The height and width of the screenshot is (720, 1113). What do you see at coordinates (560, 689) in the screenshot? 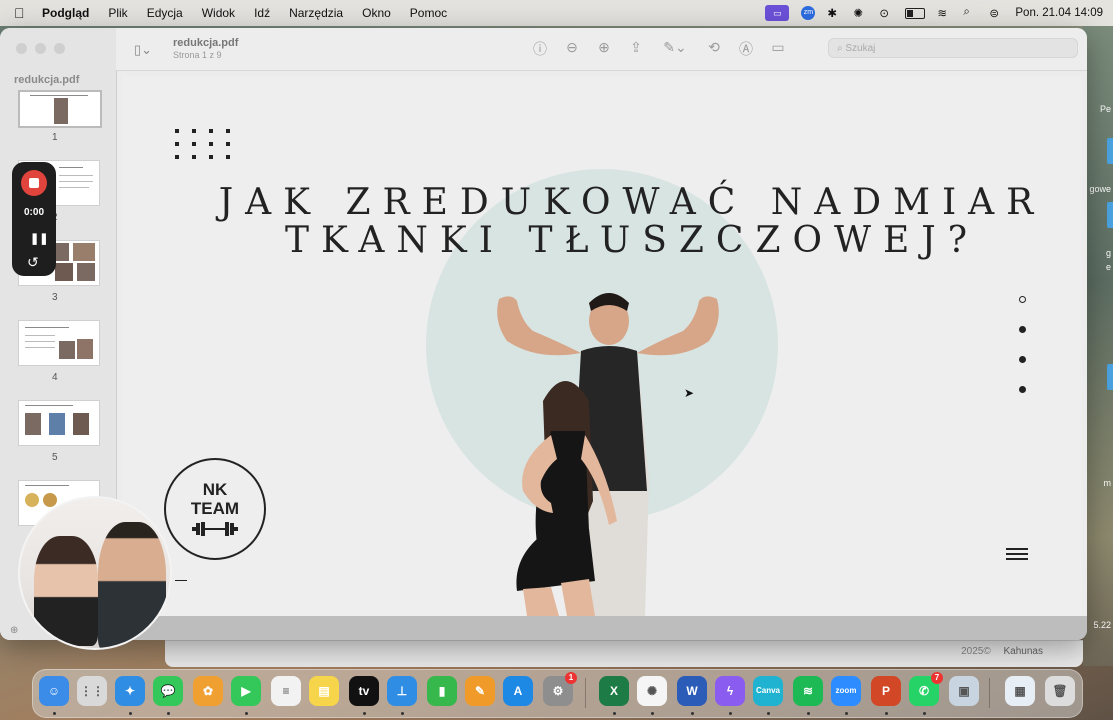
I see `dock-ustawienia-icon: ⚙ 1` at bounding box center [560, 689].